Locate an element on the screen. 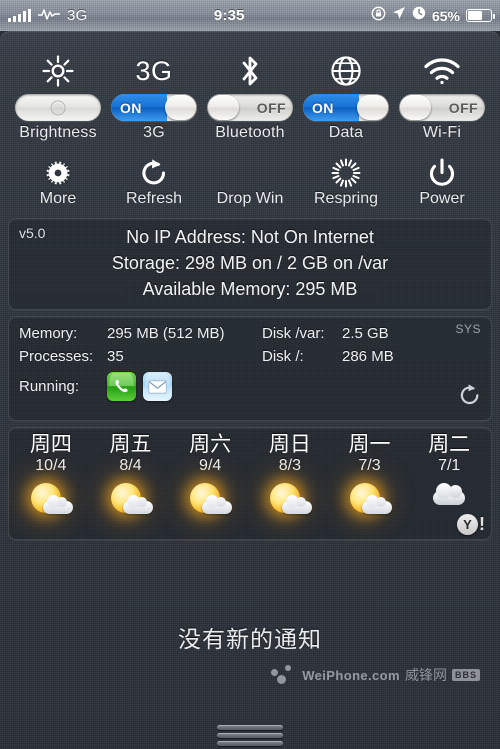 The image size is (500, 749). bluetooth-switch-state: OFF is located at coordinates (271, 107).